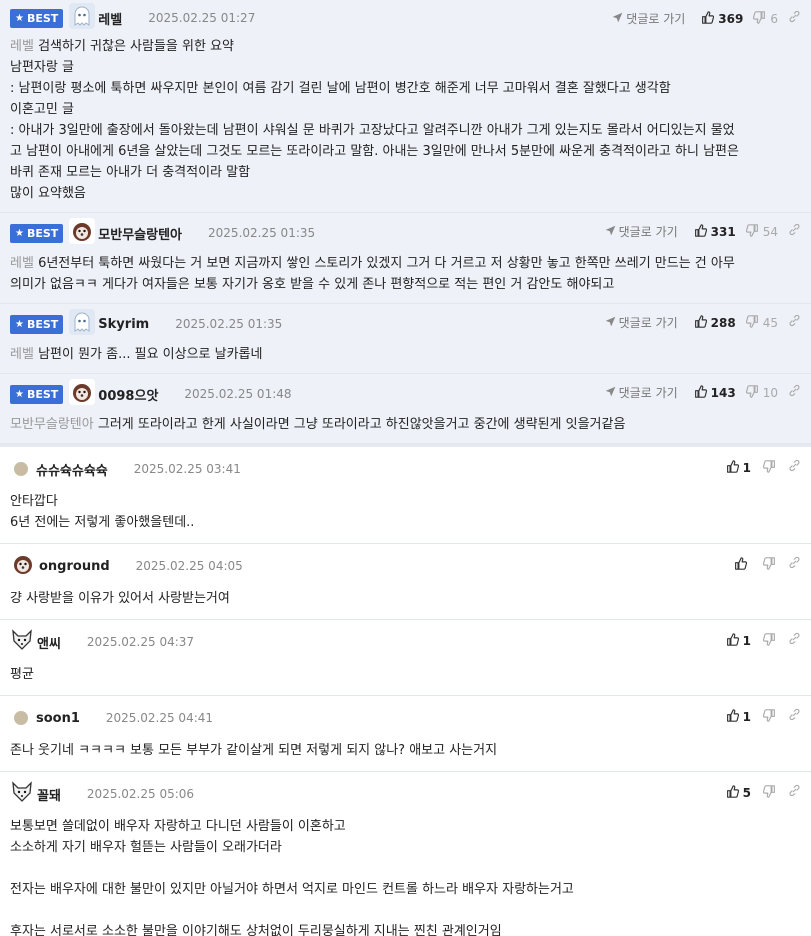 The height and width of the screenshot is (936, 811). Describe the element at coordinates (238, 394) in the screenshot. I see `comment-date: 2025.02.25 01:48` at that location.